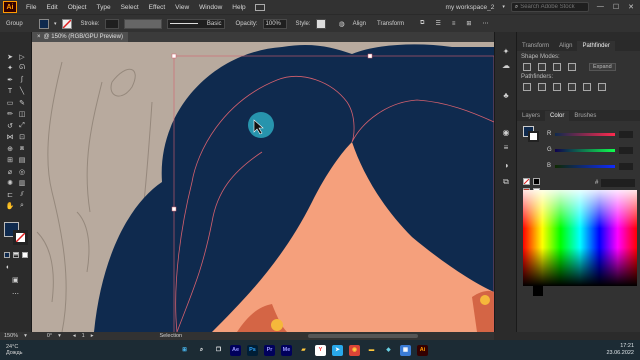 The width and height of the screenshot is (640, 360). I want to click on photoshop-icon: Ps, so click(252, 350).